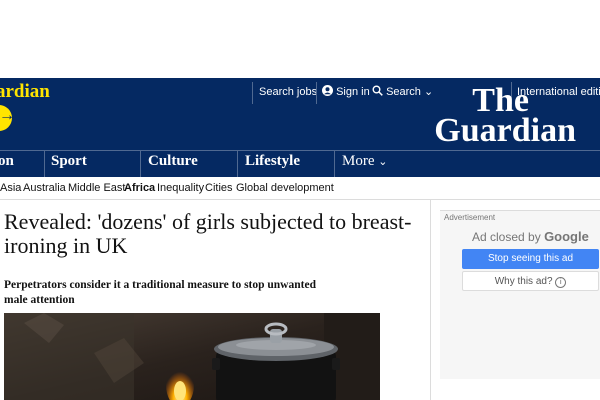 Image resolution: width=600 pixels, height=400 pixels. I want to click on subnav-item-cities: Cities, so click(219, 188).